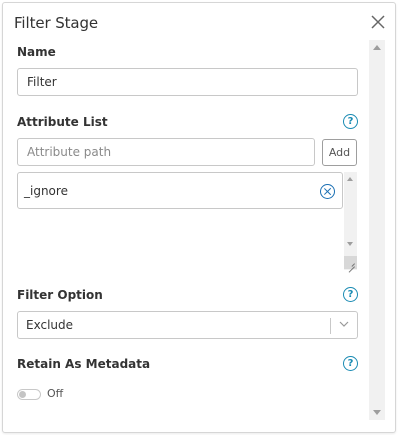 This screenshot has height=435, width=398. I want to click on attribute-list-label: Attribute List, so click(62, 122).